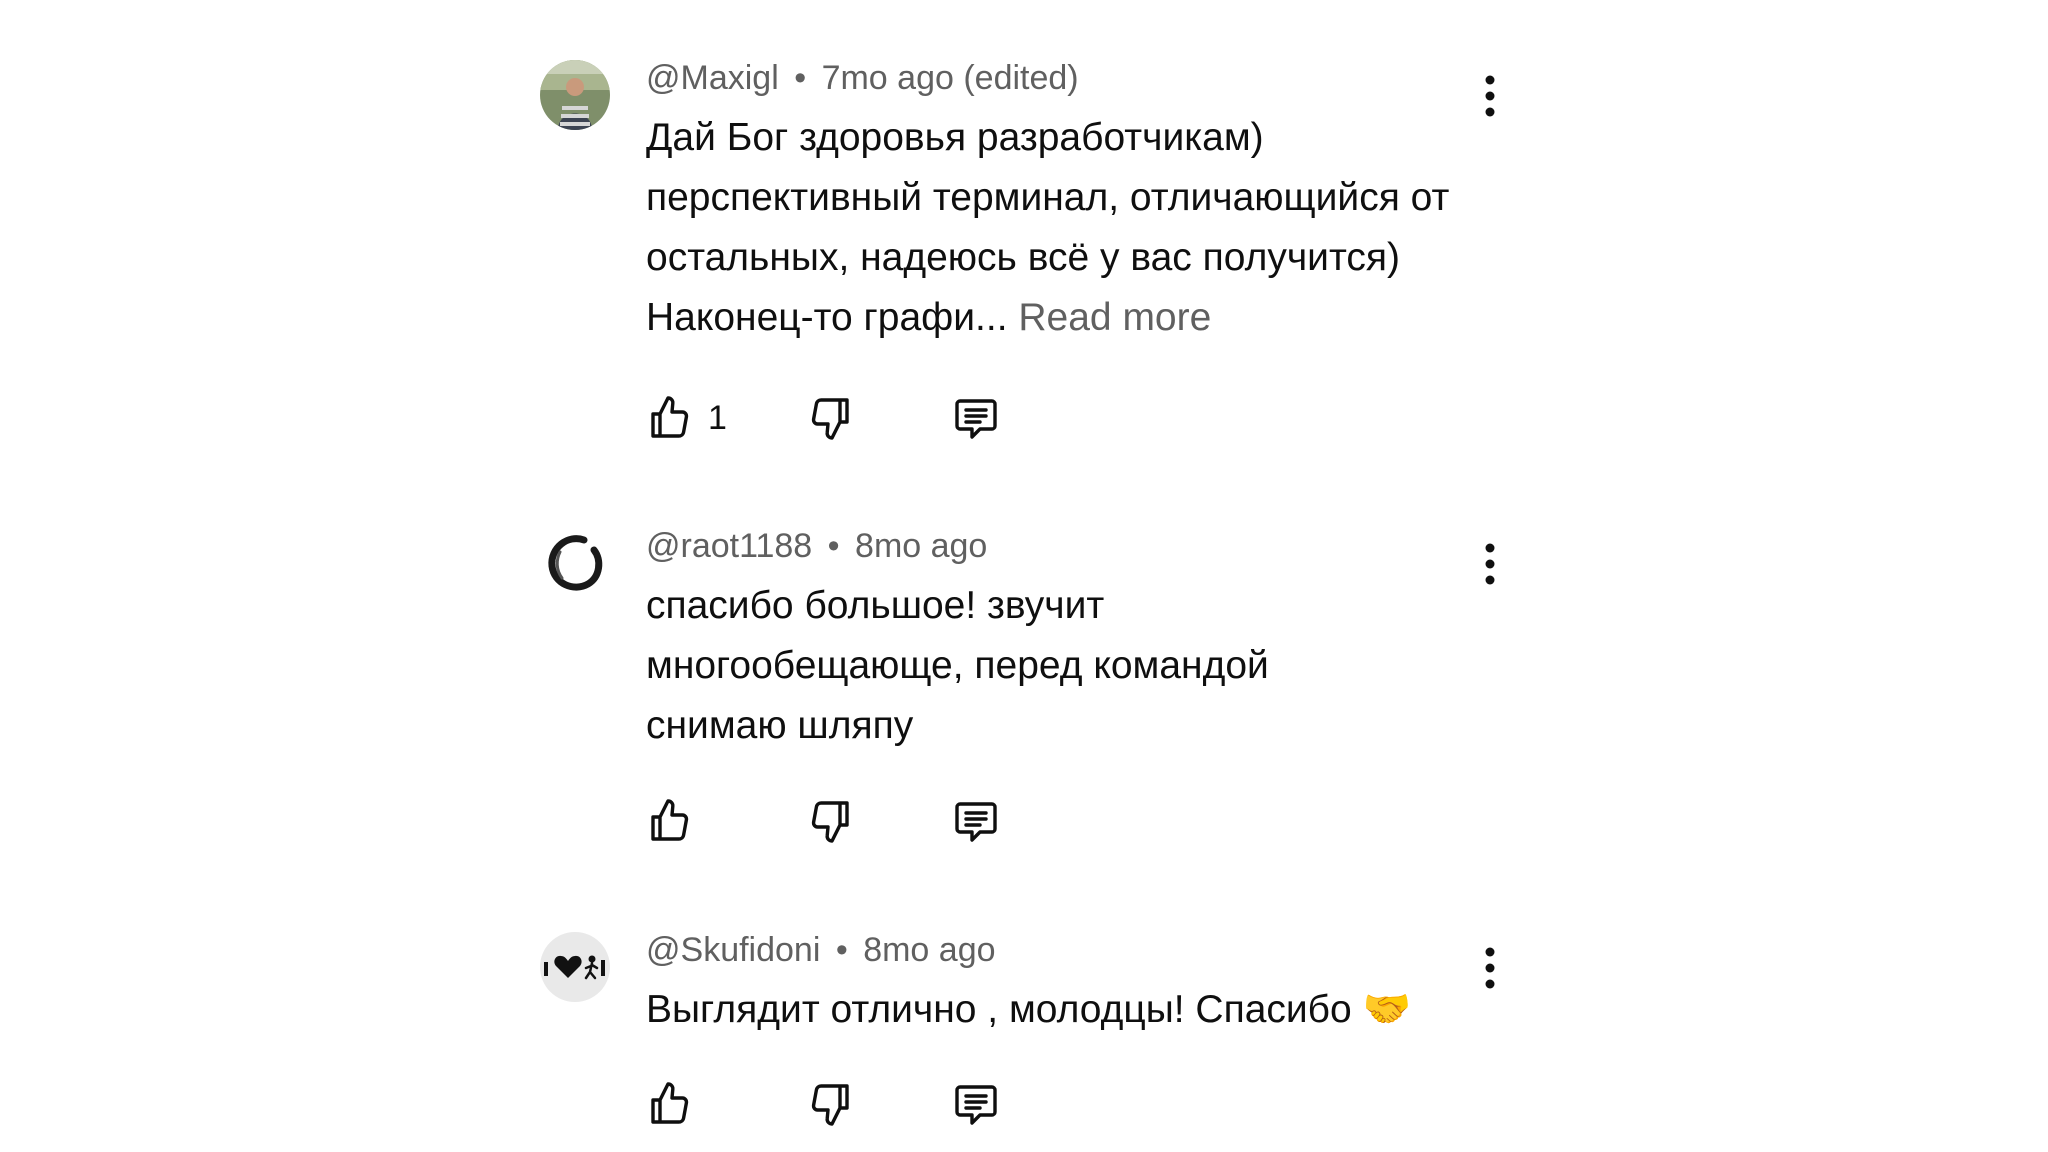  I want to click on heart-logo-avatar-icon, so click(575, 967).